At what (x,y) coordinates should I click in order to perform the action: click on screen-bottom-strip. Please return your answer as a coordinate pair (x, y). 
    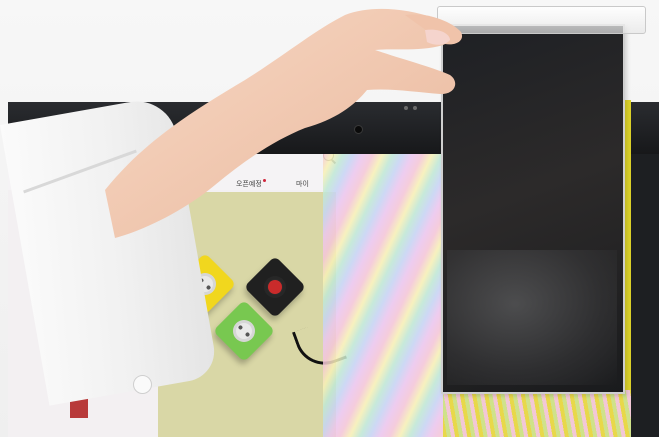
    Looking at the image, I should click on (537, 413).